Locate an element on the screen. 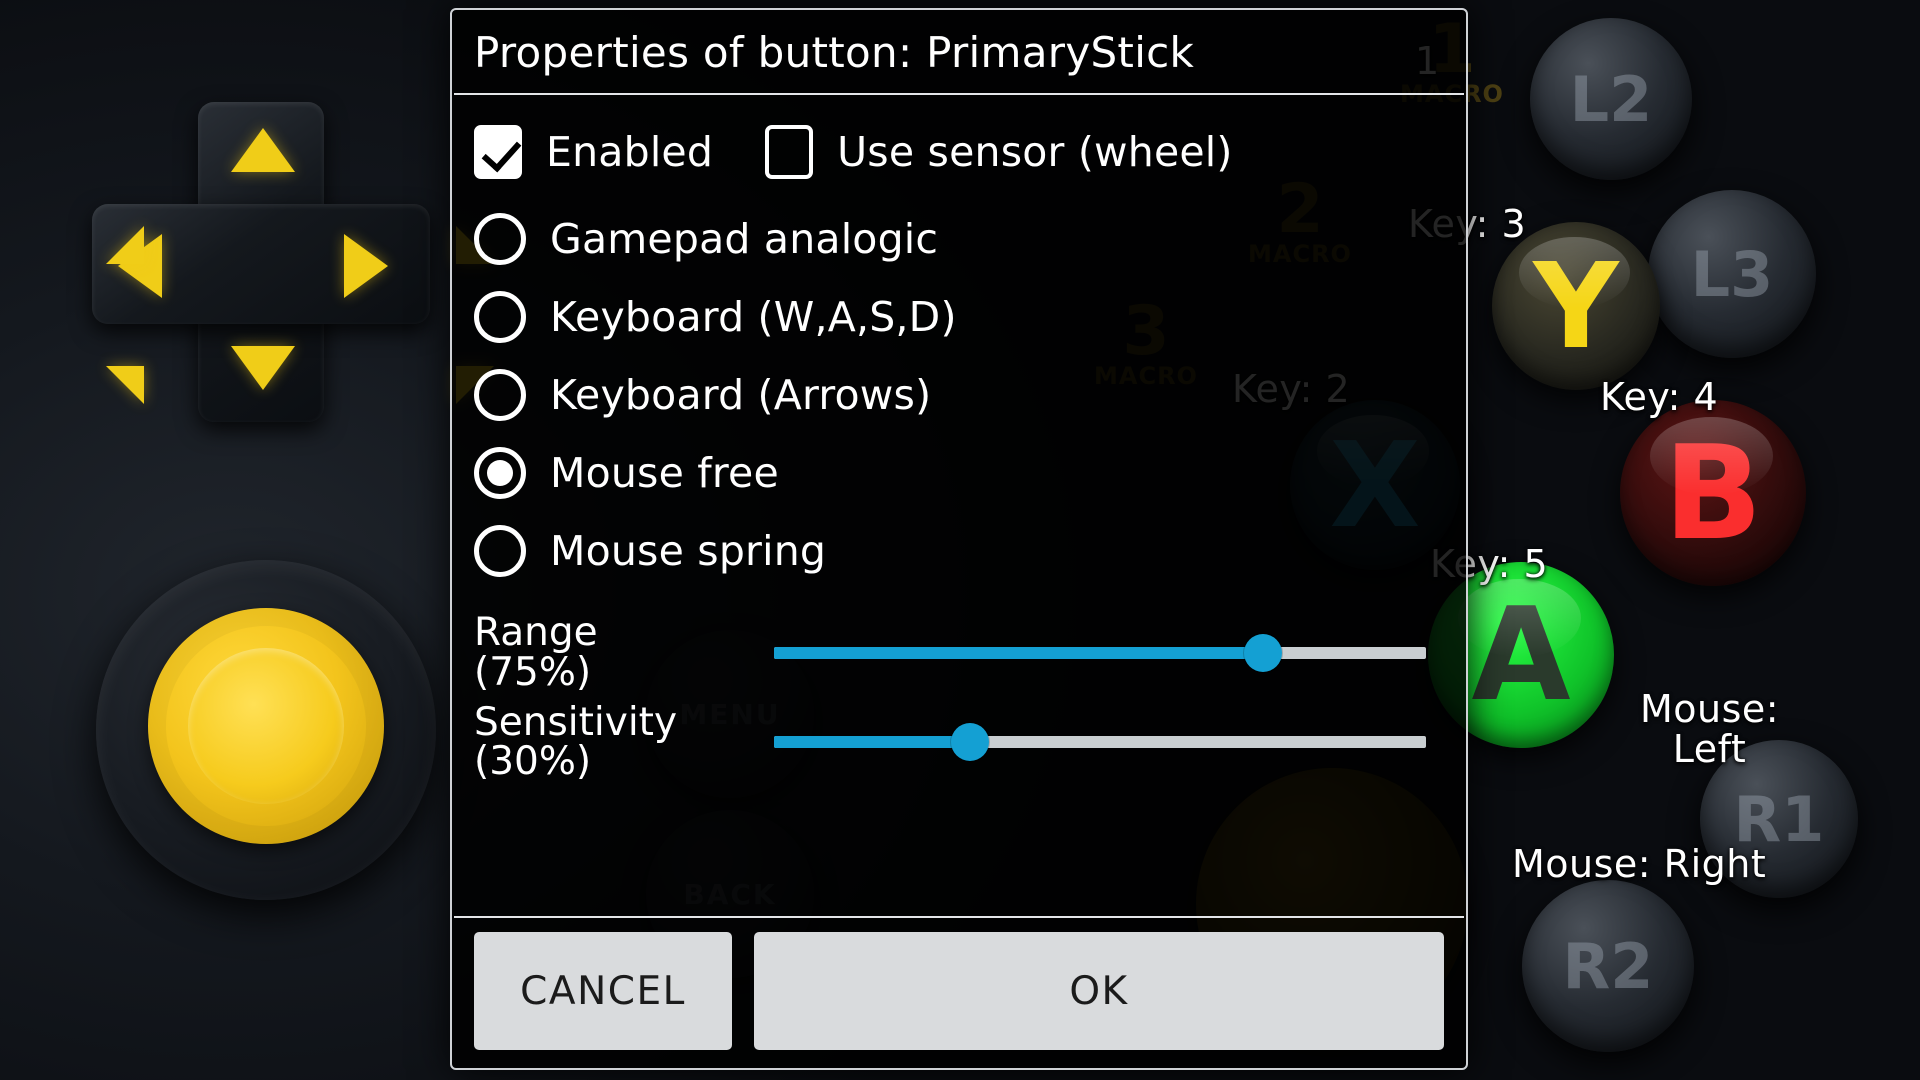 The height and width of the screenshot is (1080, 1920). face-button-a-label: A is located at coordinates (1521, 655).